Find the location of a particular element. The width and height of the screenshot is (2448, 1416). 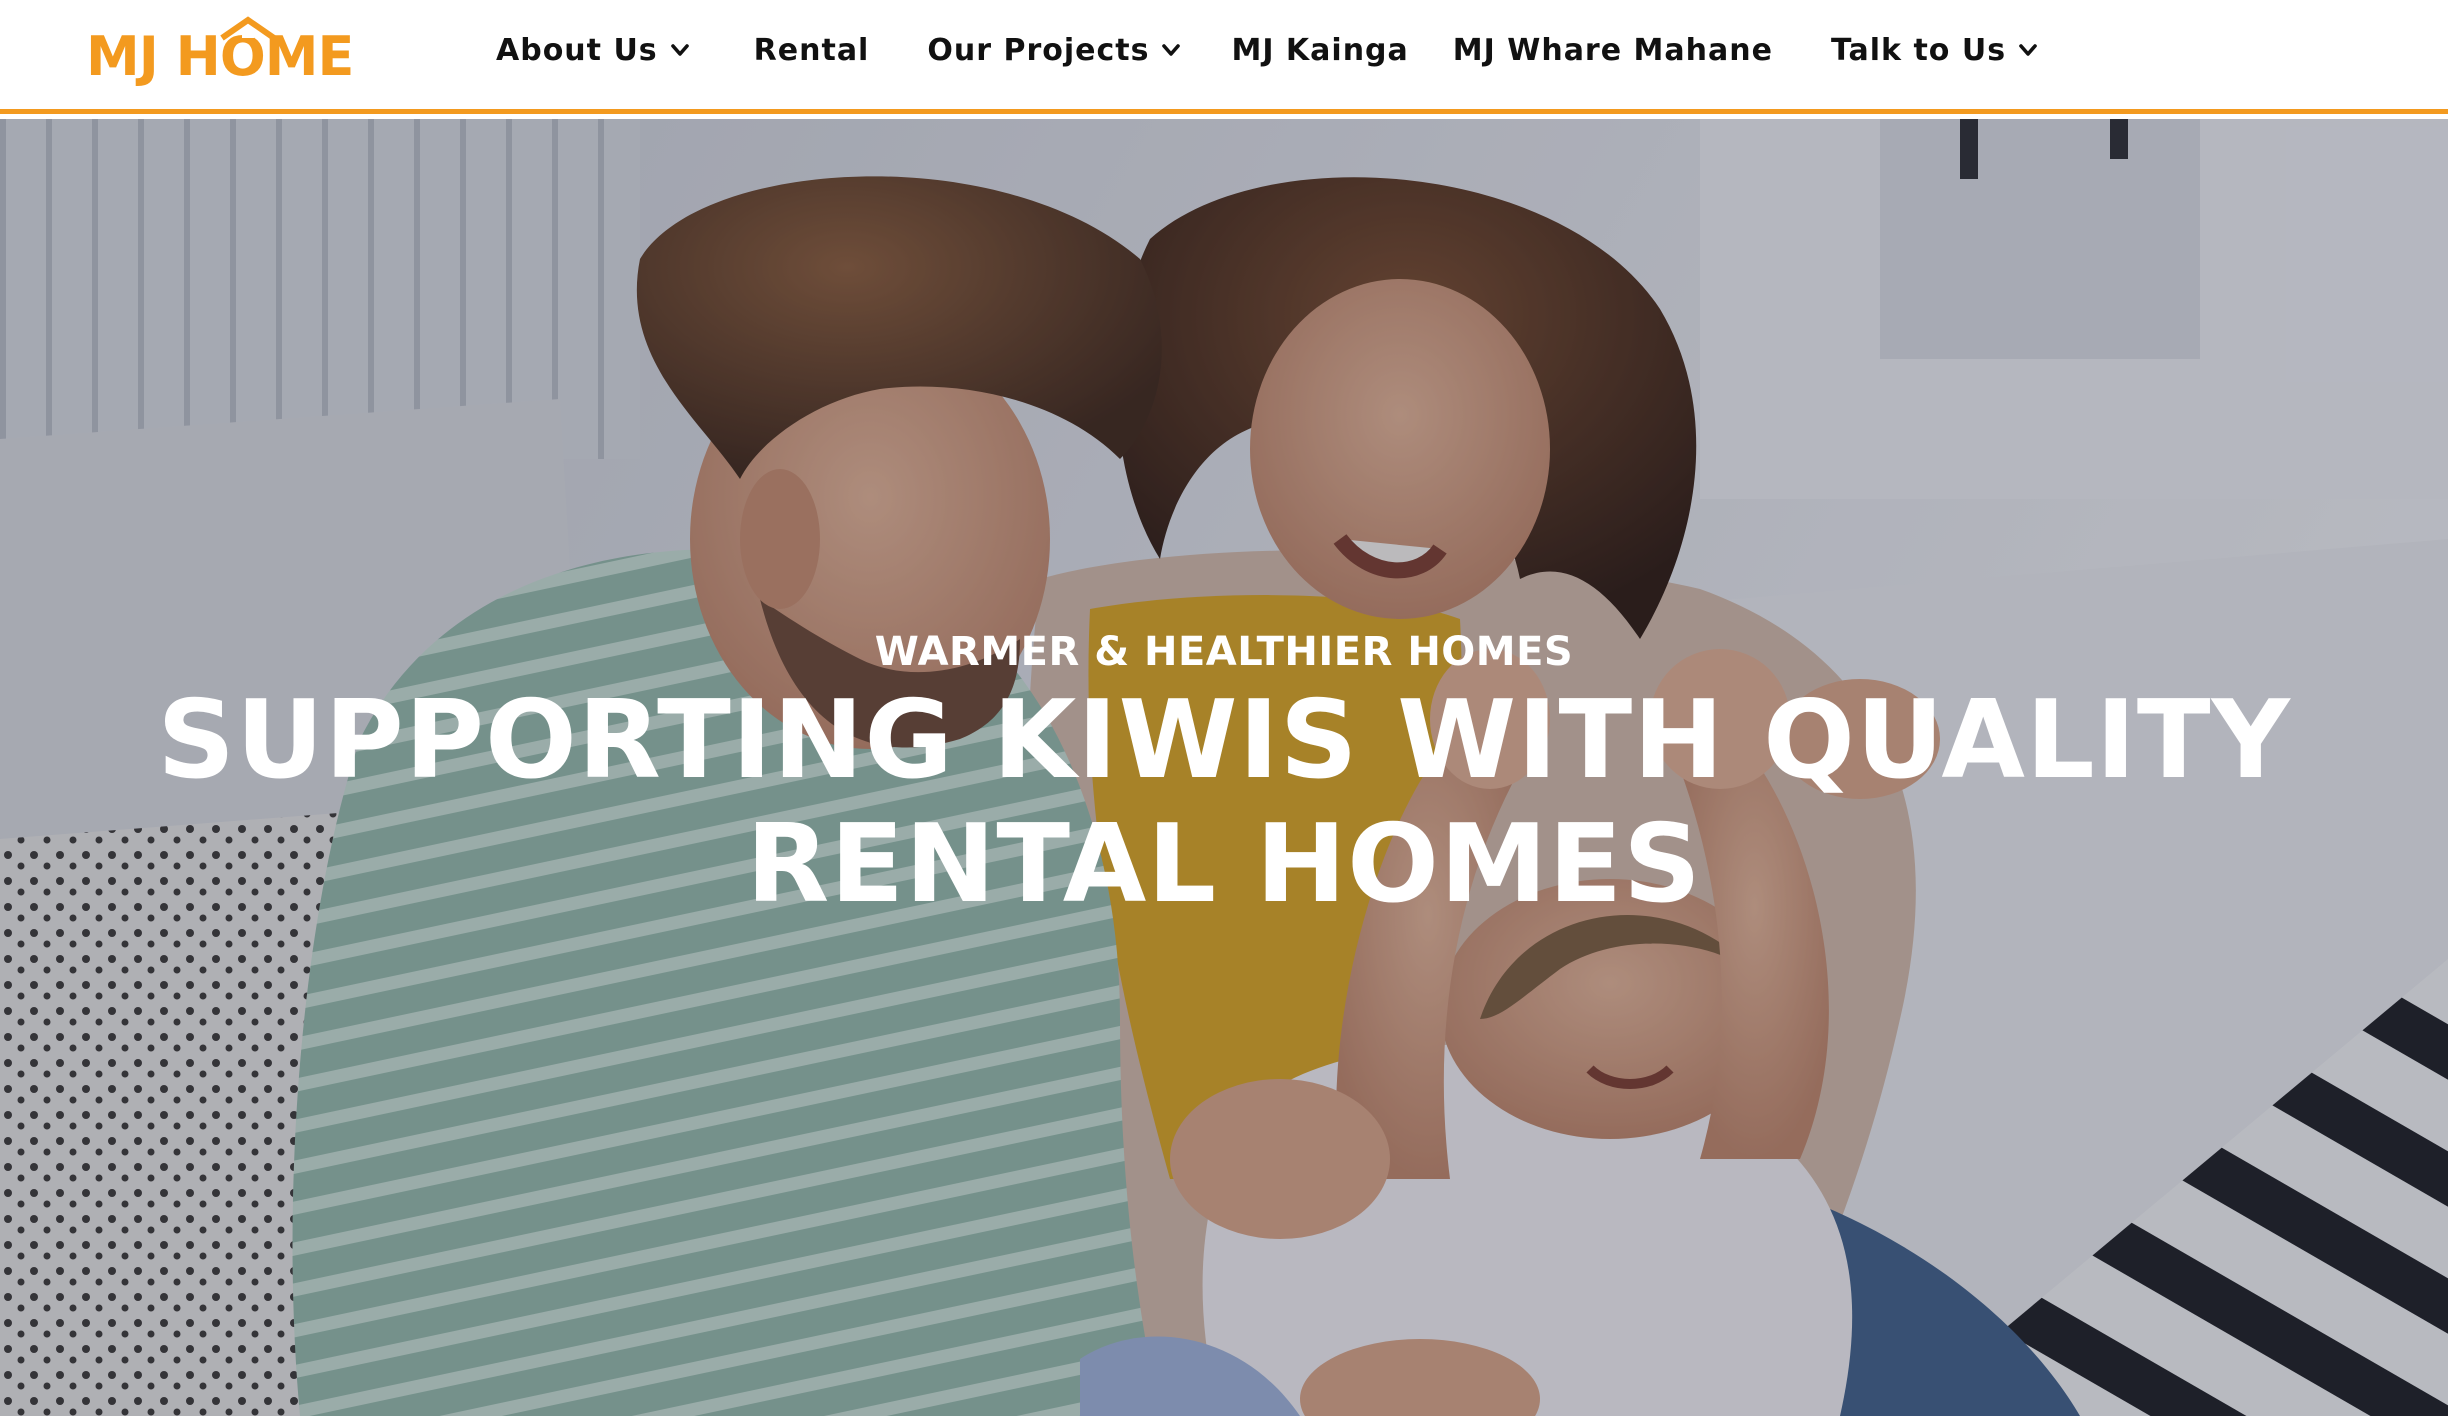

nav-mj-whare-mahane-label: MJ Whare Mahane is located at coordinates (1612, 50).